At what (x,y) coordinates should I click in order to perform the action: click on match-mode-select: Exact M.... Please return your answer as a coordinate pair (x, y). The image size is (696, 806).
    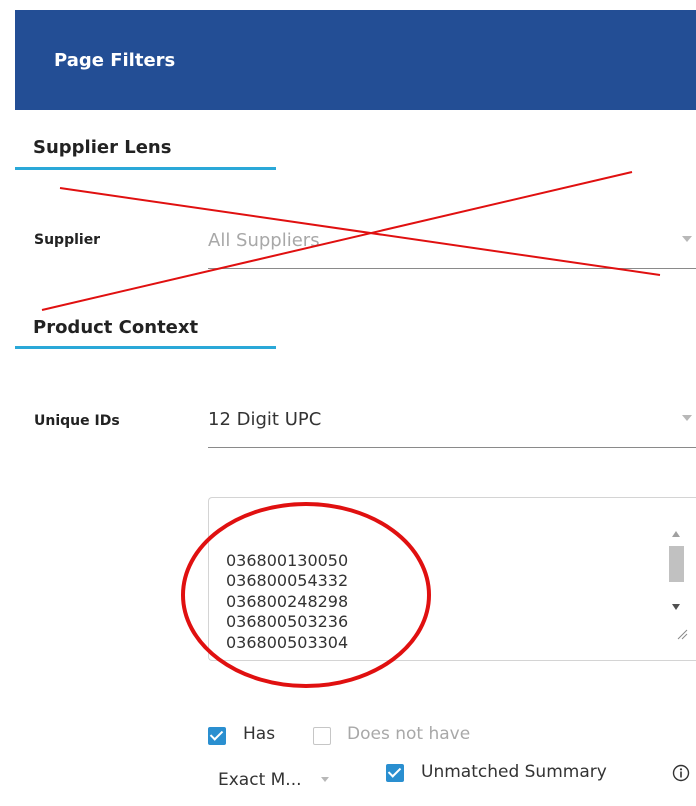
    Looking at the image, I should click on (277, 779).